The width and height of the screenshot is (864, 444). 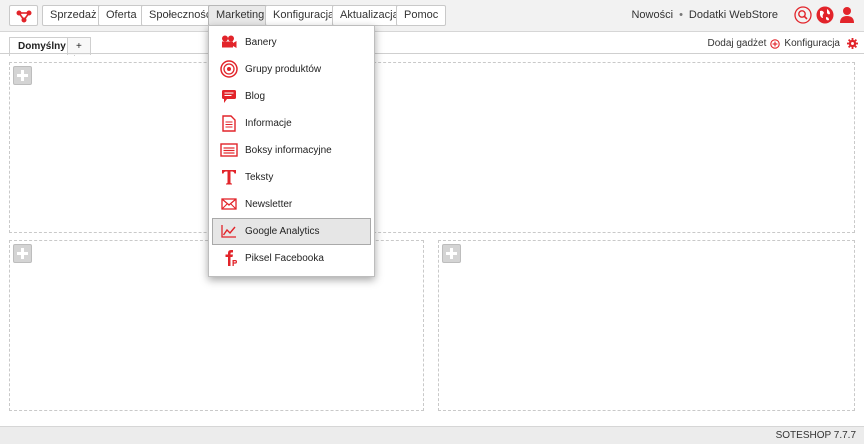 I want to click on nav-sprzedaz: Sprzedaż, so click(x=73, y=15).